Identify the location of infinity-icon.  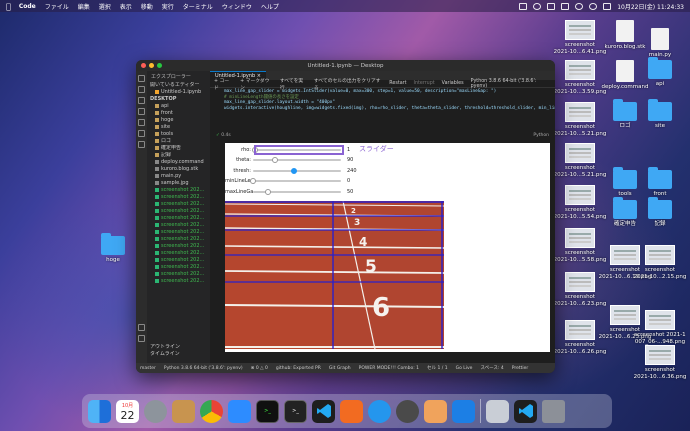
(463, 411).